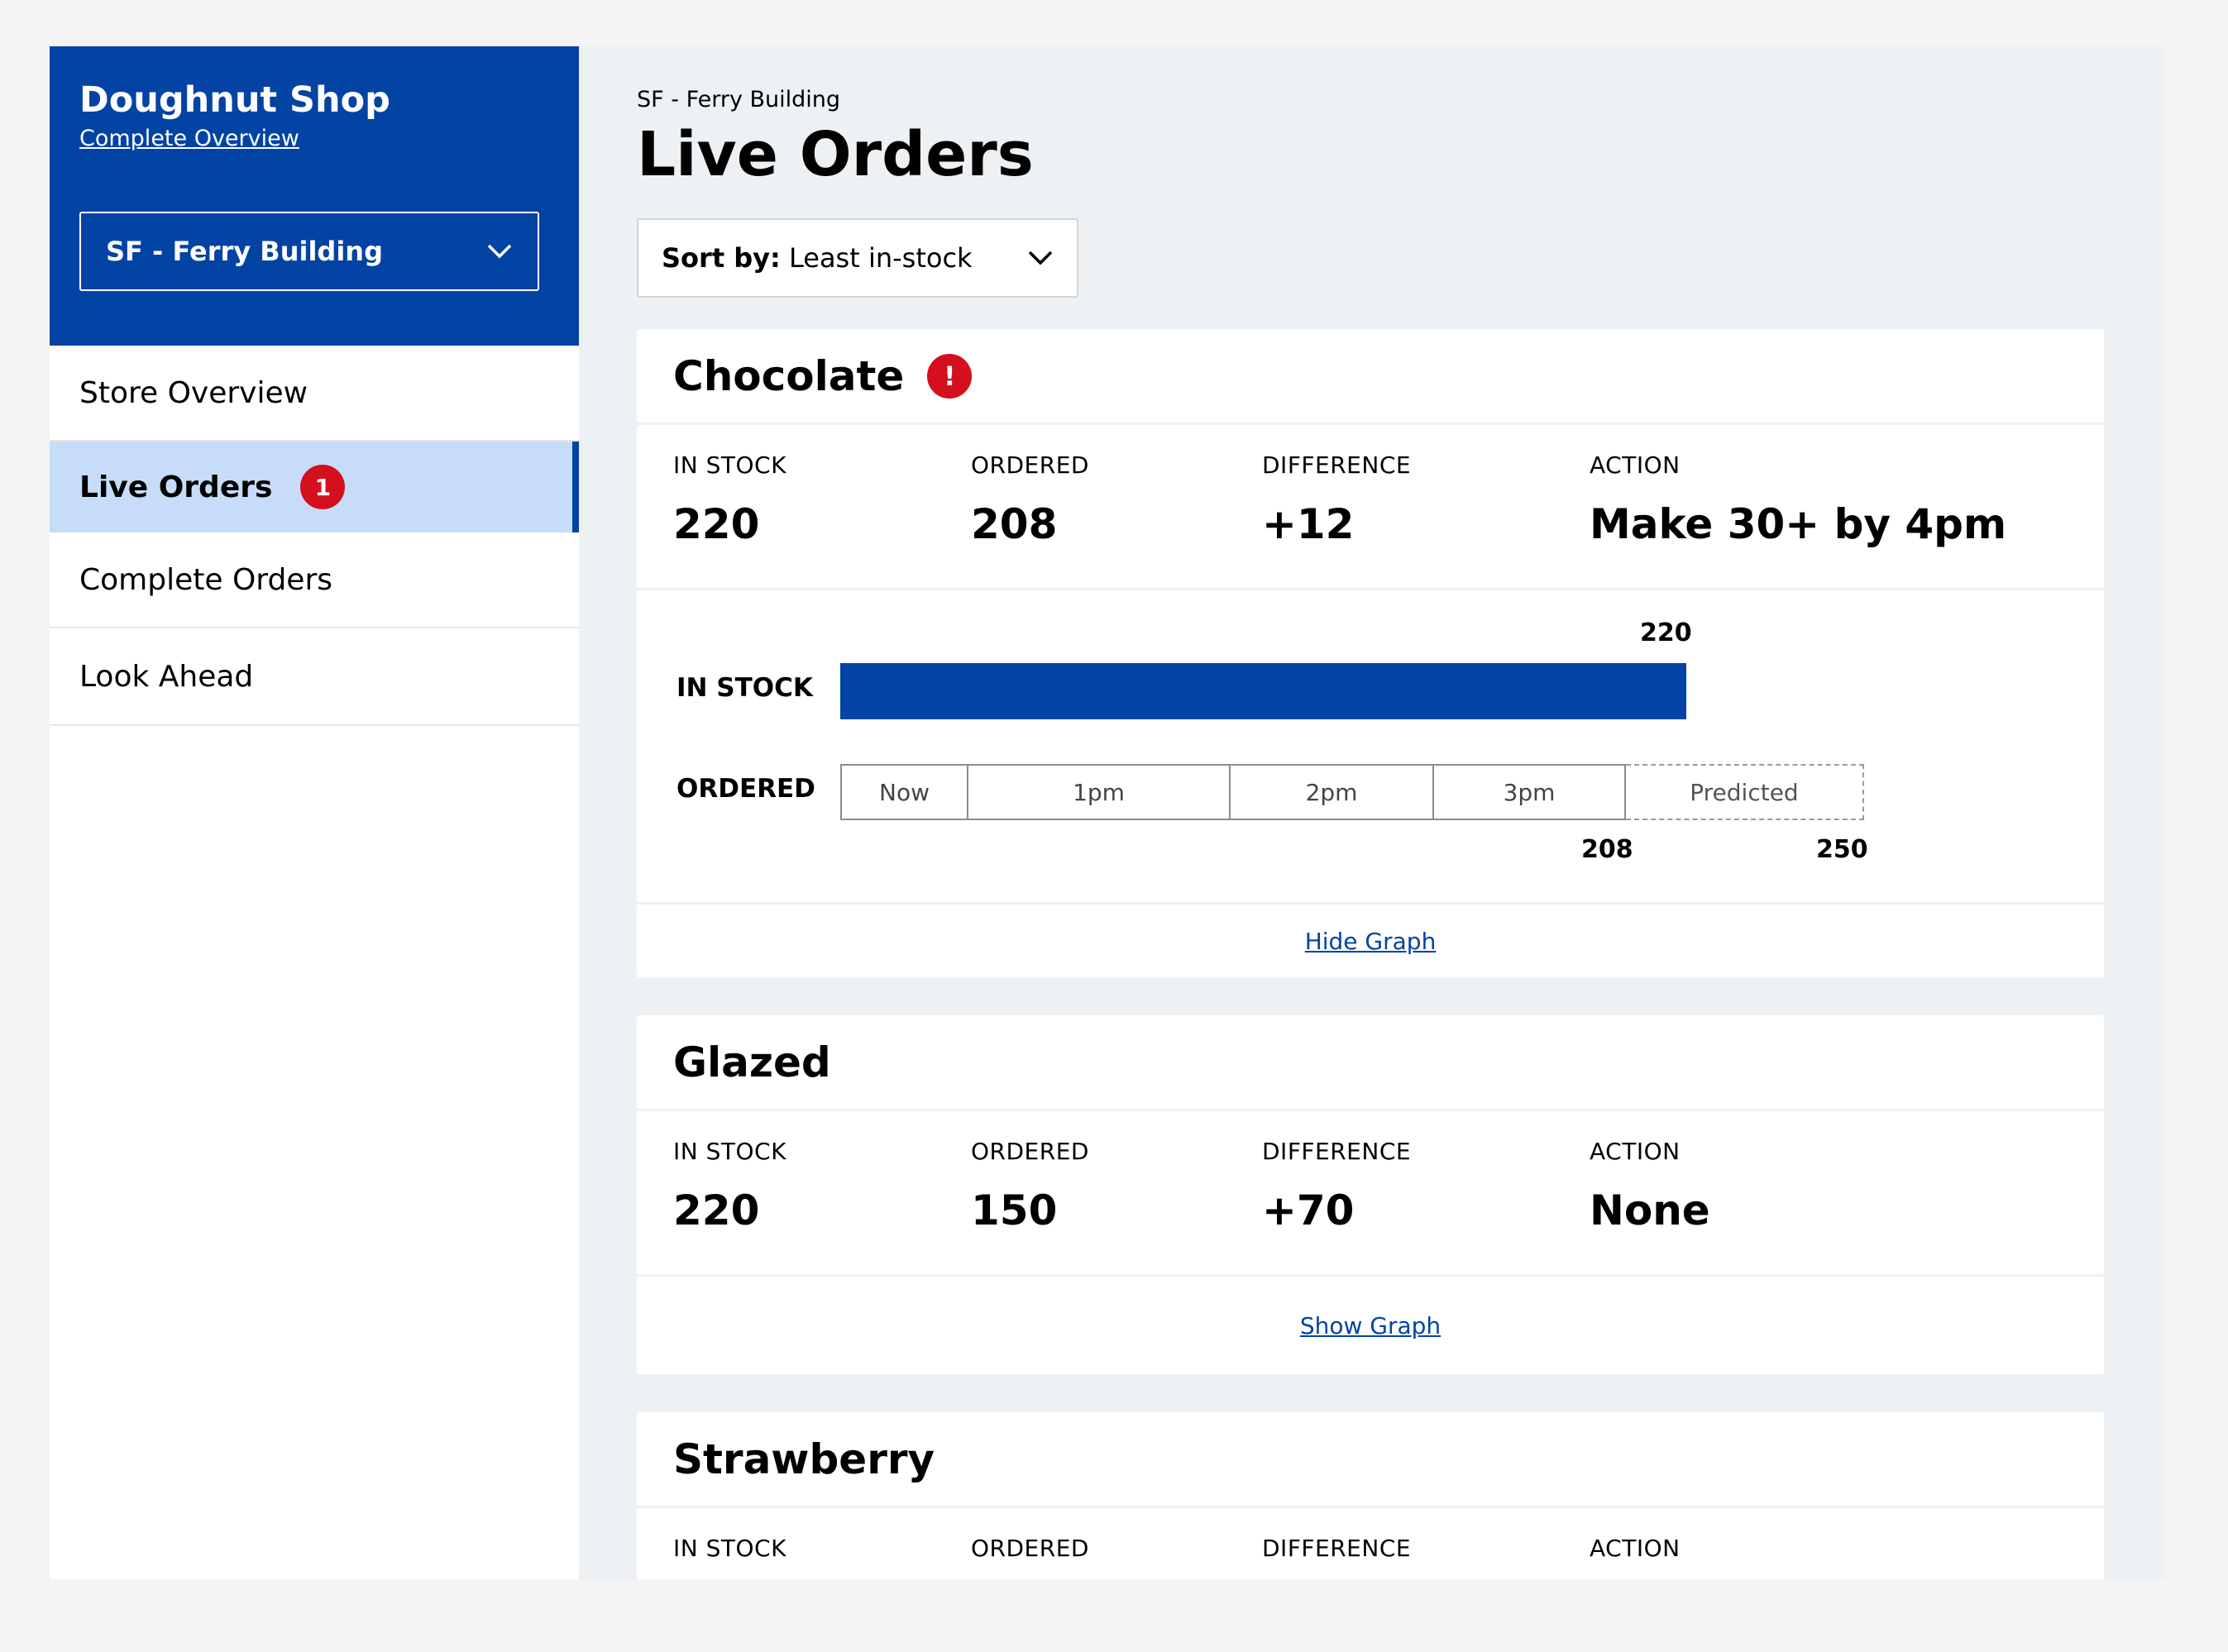 This screenshot has height=1652, width=2228. Describe the element at coordinates (1116, 1556) in the screenshot. I see `stat-ordered: ORDERED` at that location.